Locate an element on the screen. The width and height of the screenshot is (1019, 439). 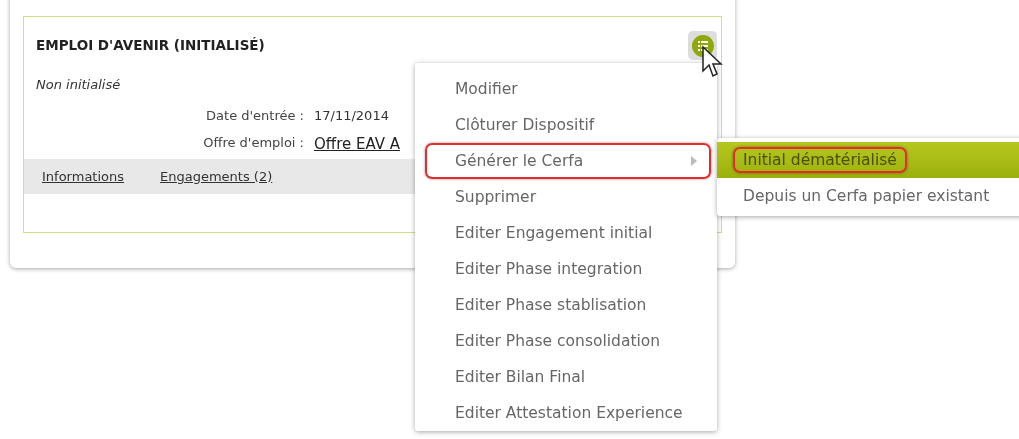
menu-item: Editer Phase consolidation is located at coordinates (568, 341).